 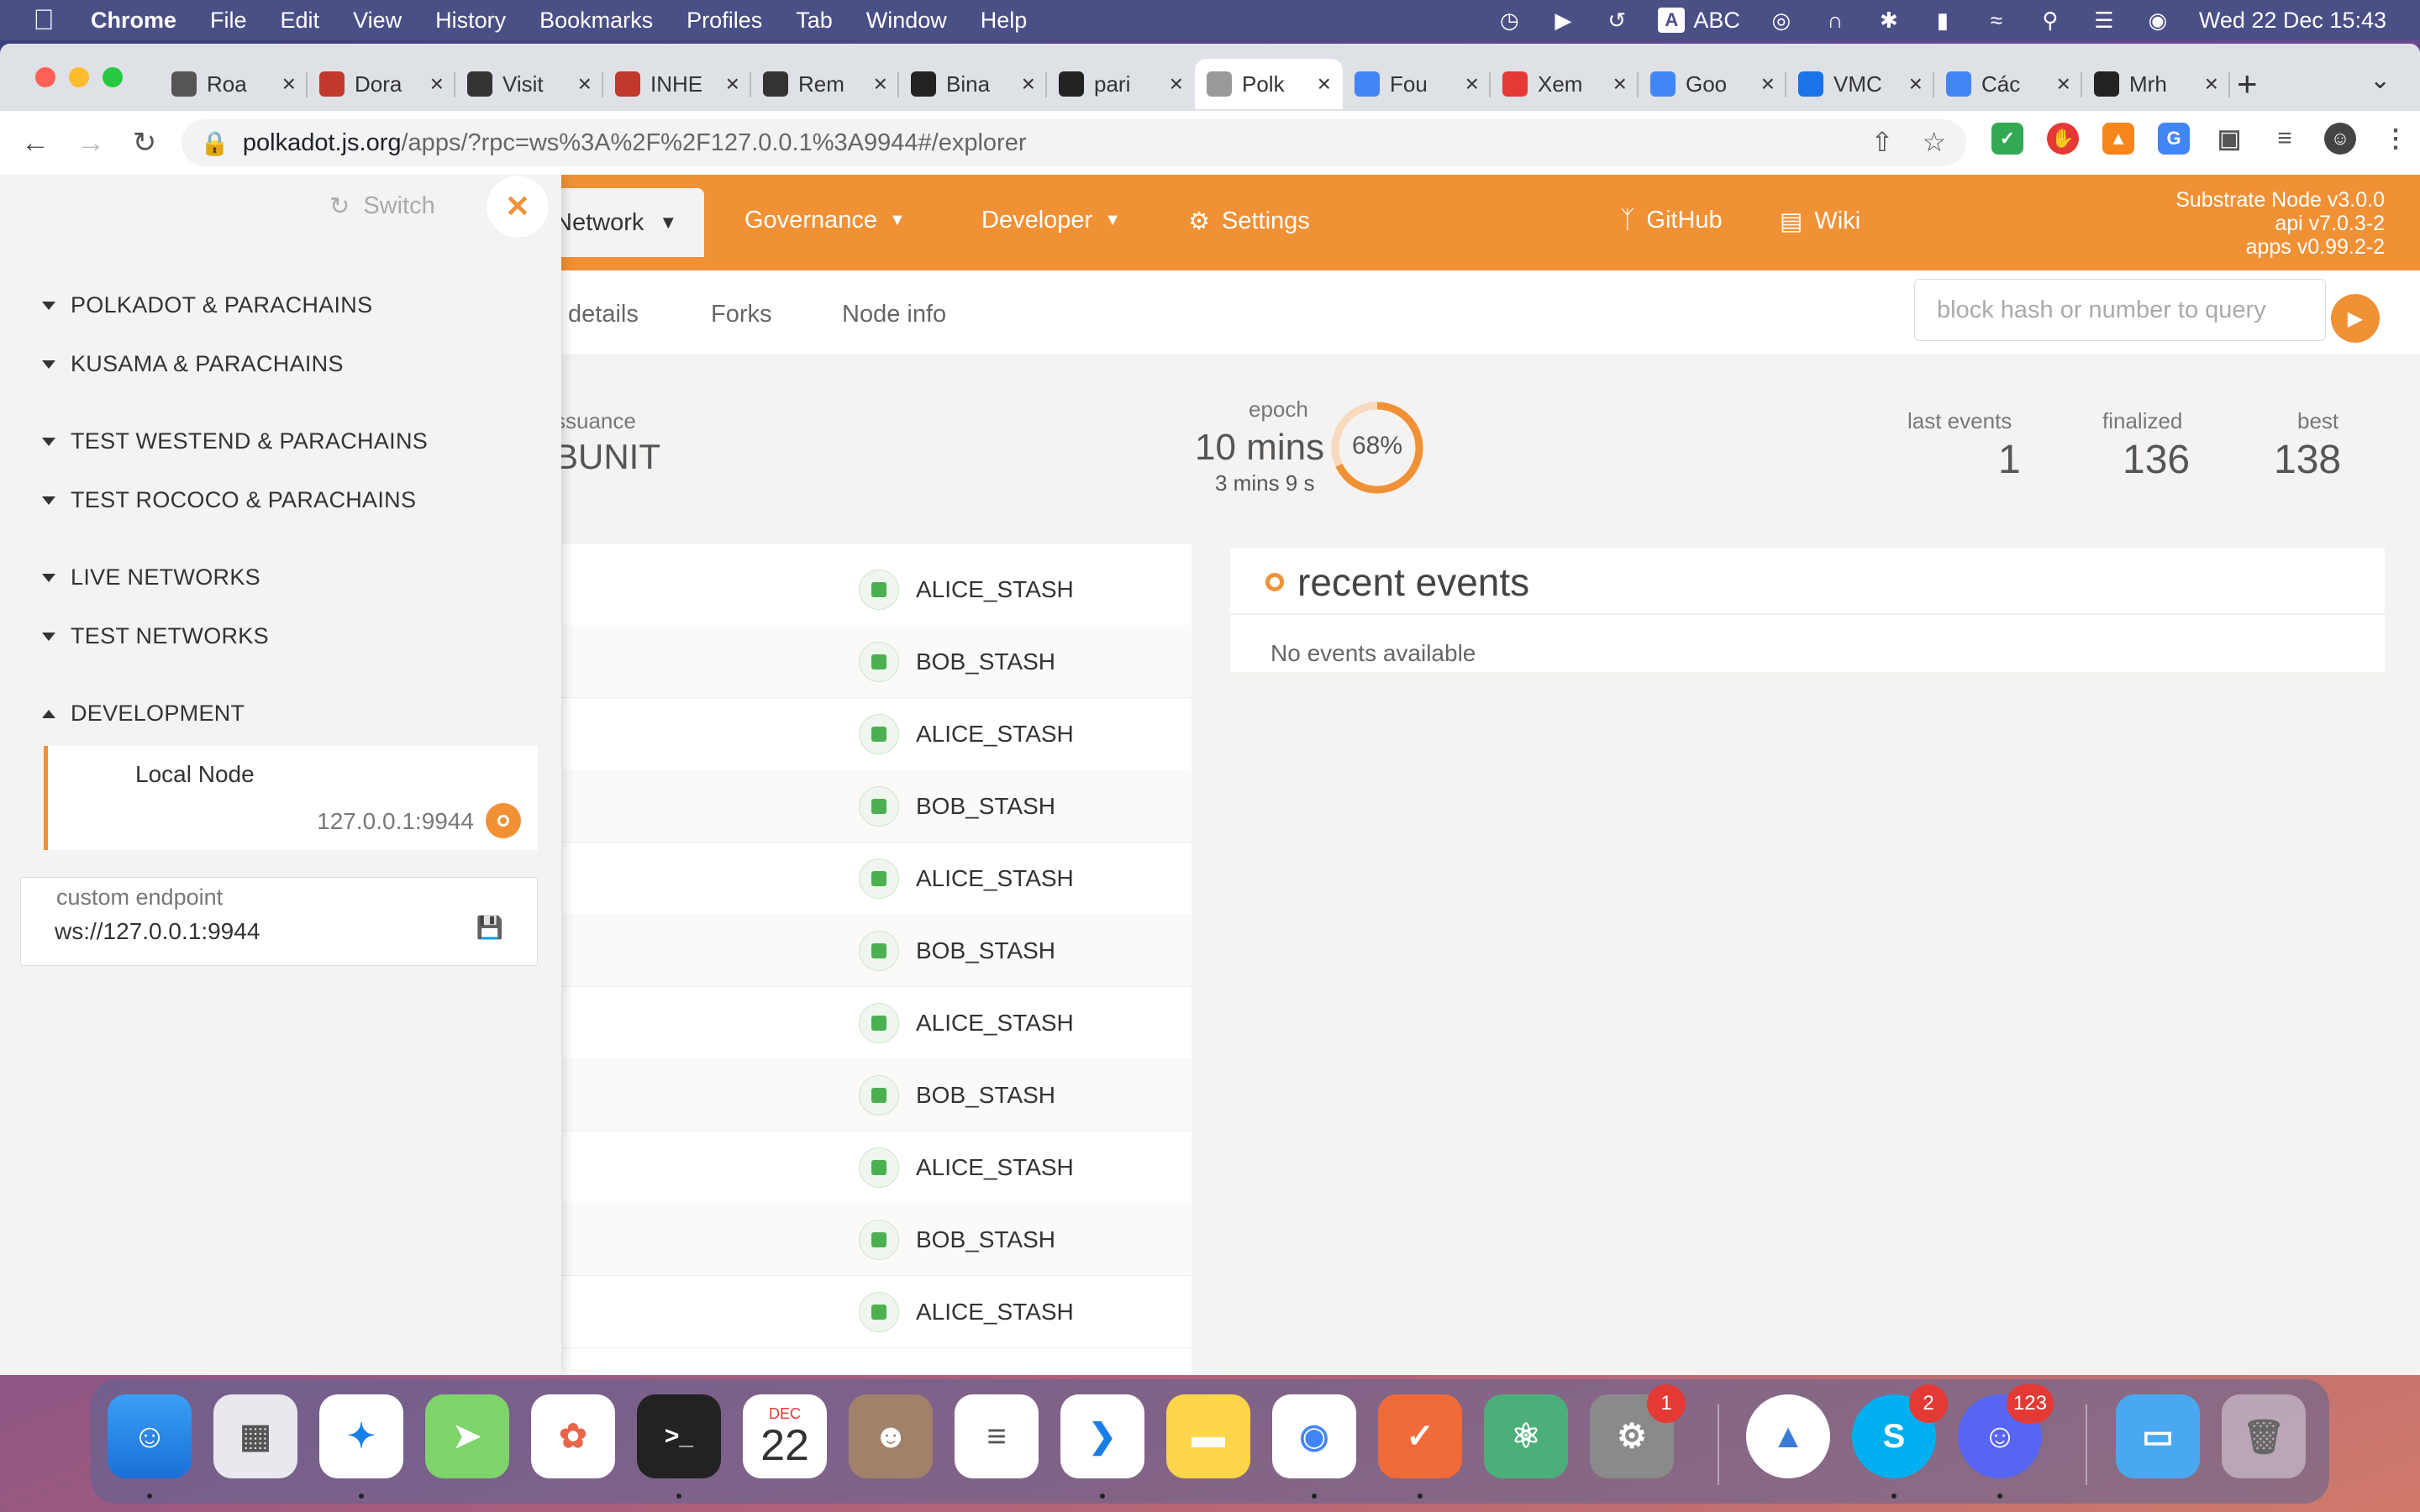 What do you see at coordinates (490, 928) in the screenshot?
I see `save-icon: 💾` at bounding box center [490, 928].